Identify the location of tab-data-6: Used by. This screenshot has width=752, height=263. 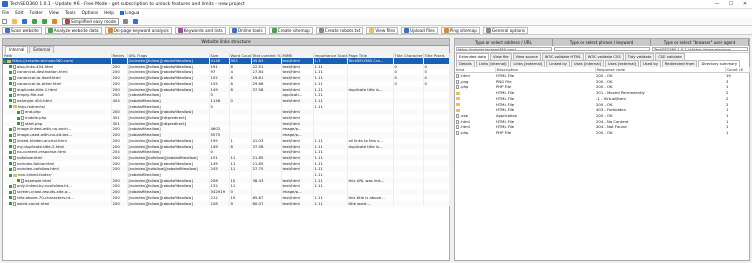
(650, 63).